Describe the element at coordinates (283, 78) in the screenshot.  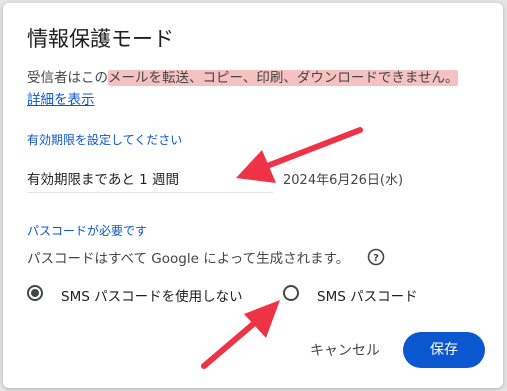
I see `description-highlight: メールを転送、コピー、印刷、ダウンロードできません。` at that location.